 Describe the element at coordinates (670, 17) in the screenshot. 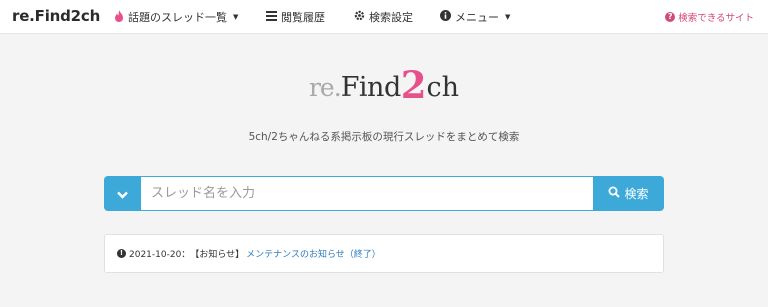

I see `question-icon: ?` at that location.